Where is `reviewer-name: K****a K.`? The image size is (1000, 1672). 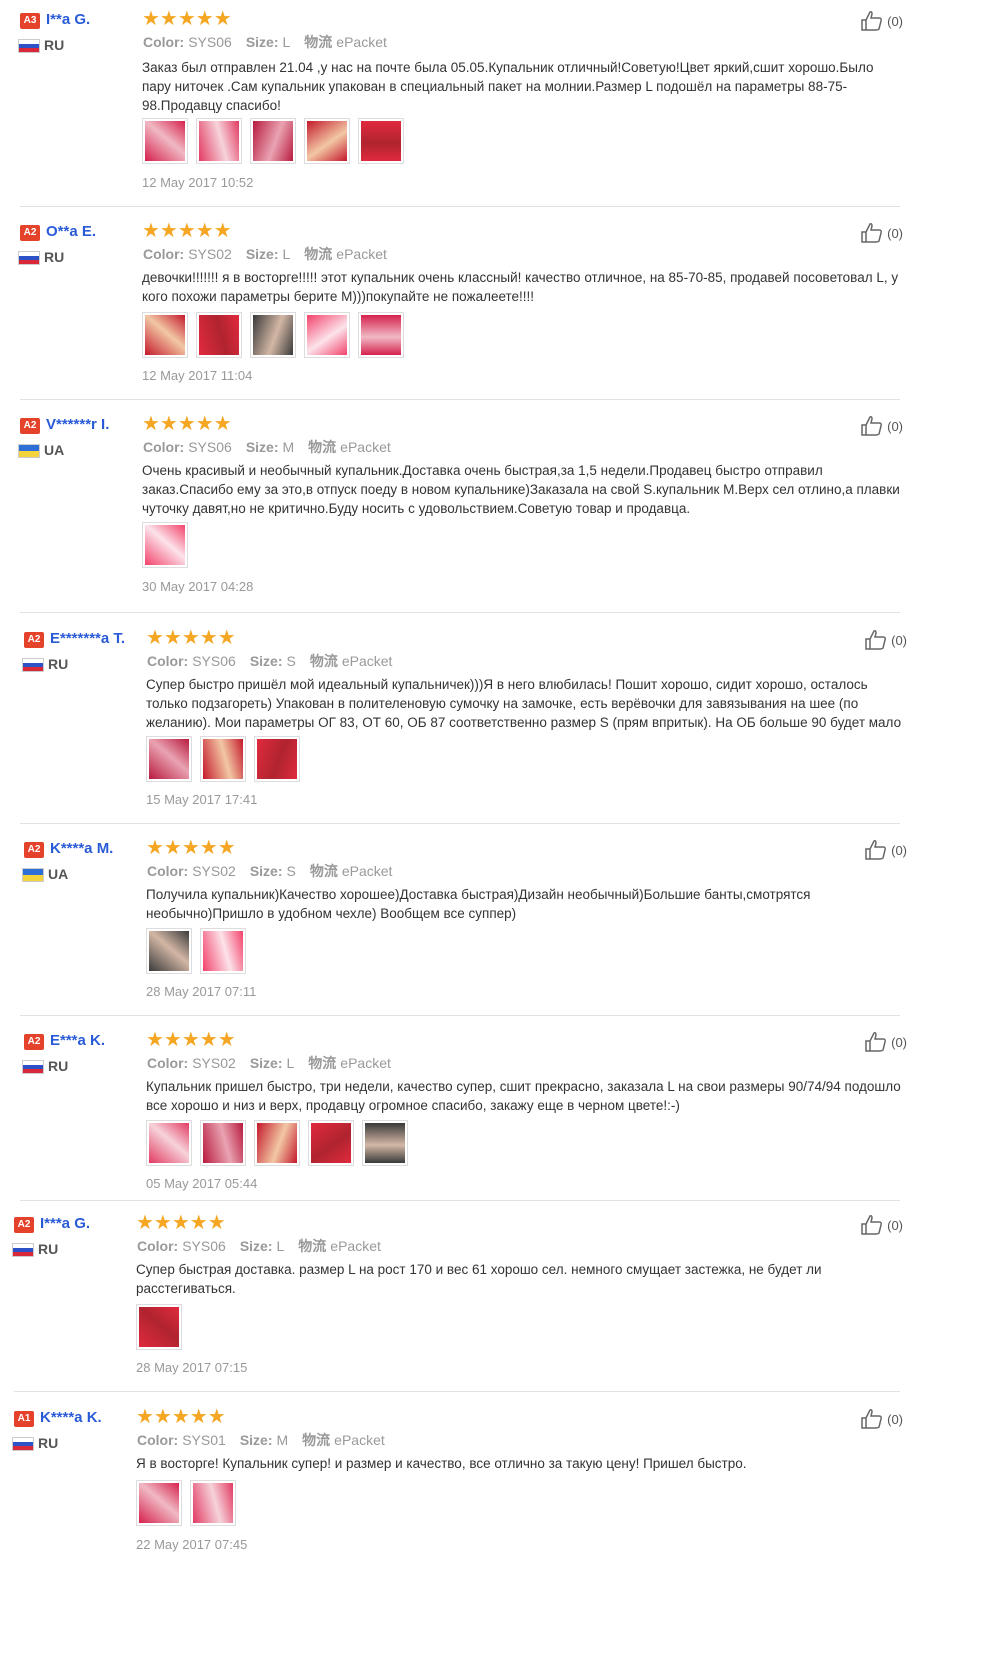
reviewer-name: K****a K. is located at coordinates (71, 1417).